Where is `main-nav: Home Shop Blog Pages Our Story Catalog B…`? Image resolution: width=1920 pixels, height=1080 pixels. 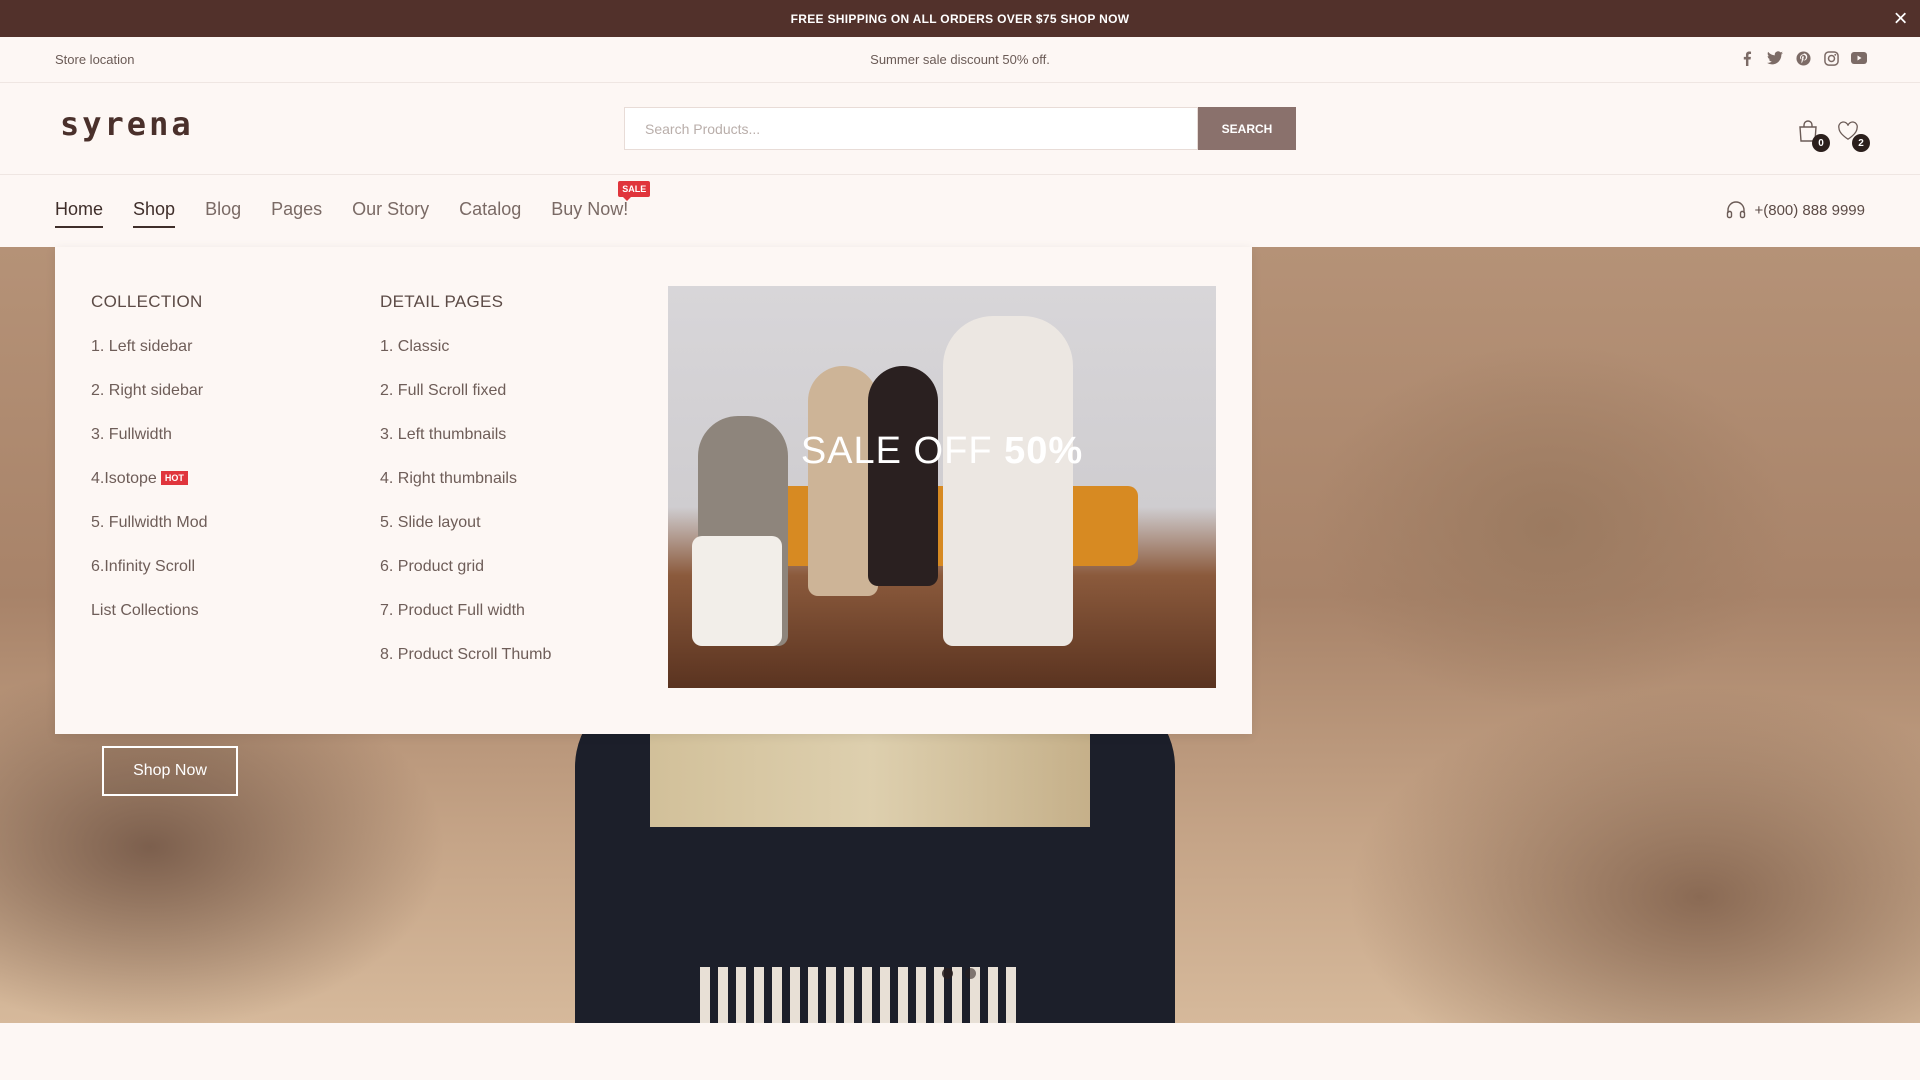
main-nav: Home Shop Blog Pages Our Story Catalog B… is located at coordinates (960, 211).